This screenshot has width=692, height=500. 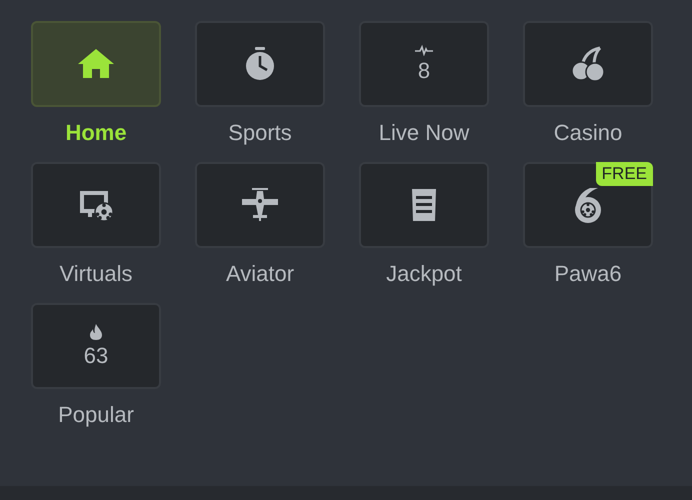 I want to click on menu-tile: 8, so click(x=424, y=64).